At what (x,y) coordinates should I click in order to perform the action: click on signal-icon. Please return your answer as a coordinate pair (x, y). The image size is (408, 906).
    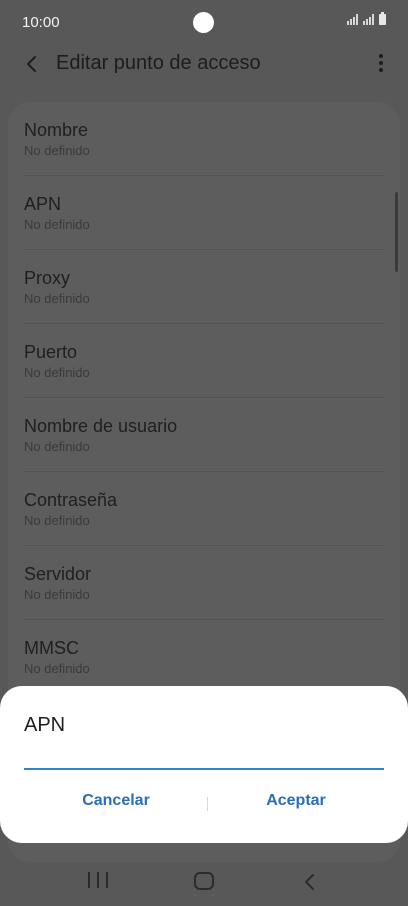
    Looking at the image, I should click on (352, 19).